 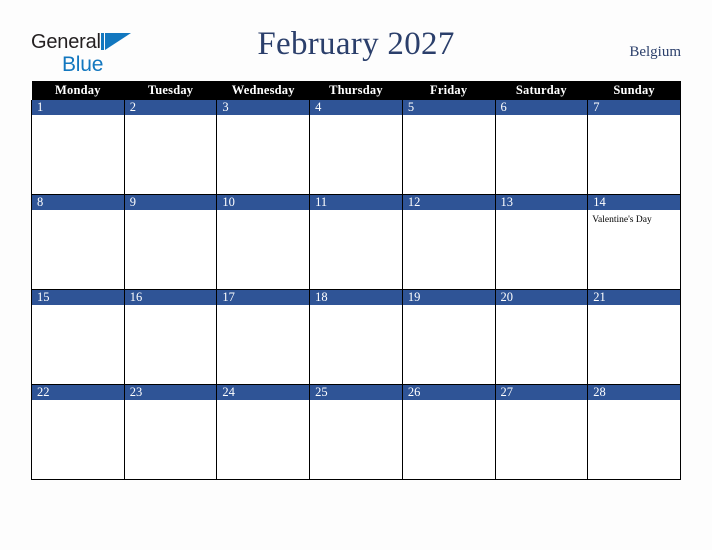 I want to click on calendar-day-cell: 10, so click(x=263, y=242).